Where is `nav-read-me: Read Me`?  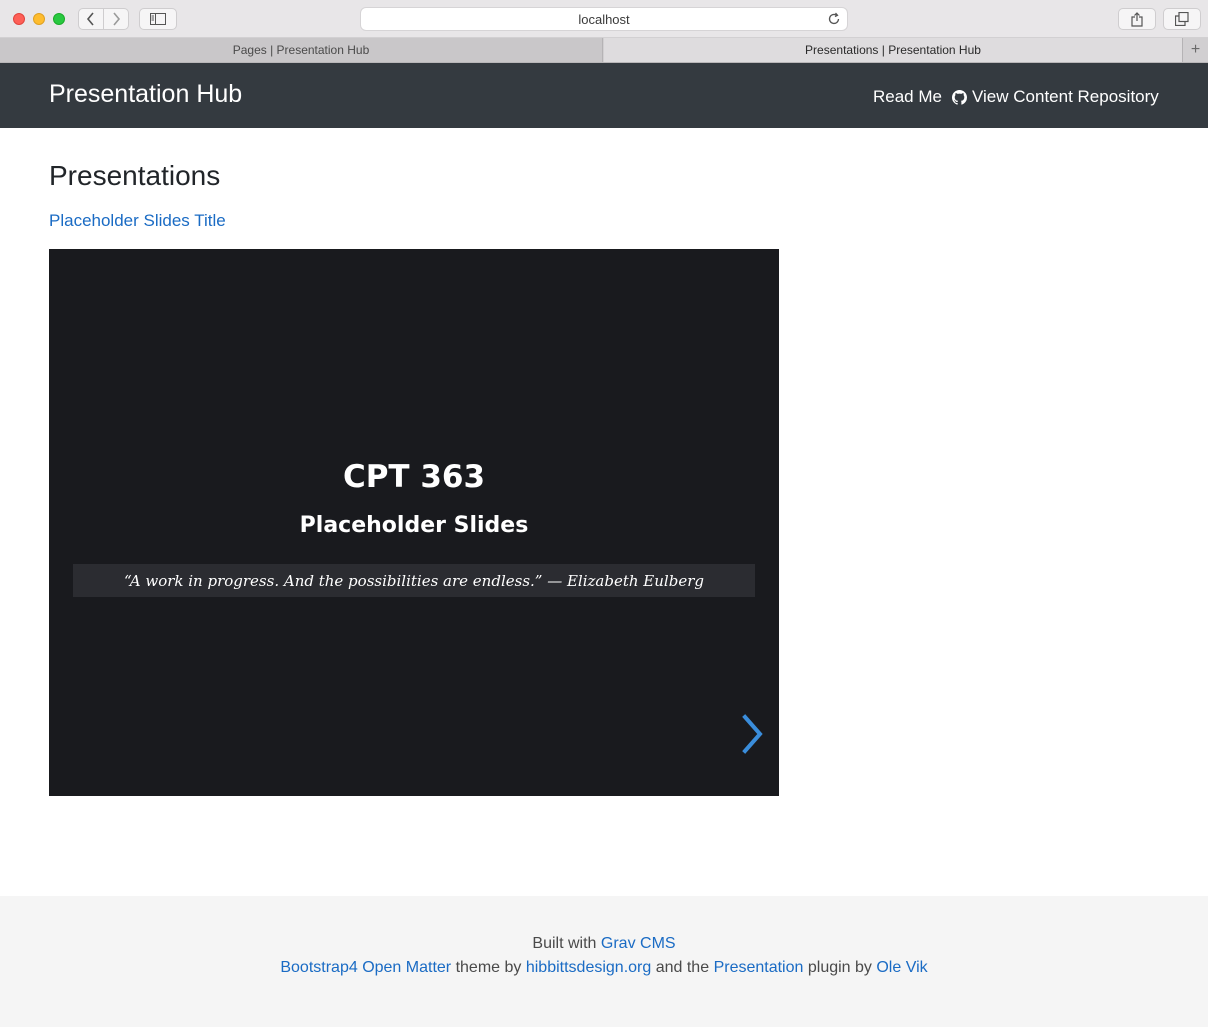
nav-read-me: Read Me is located at coordinates (907, 97).